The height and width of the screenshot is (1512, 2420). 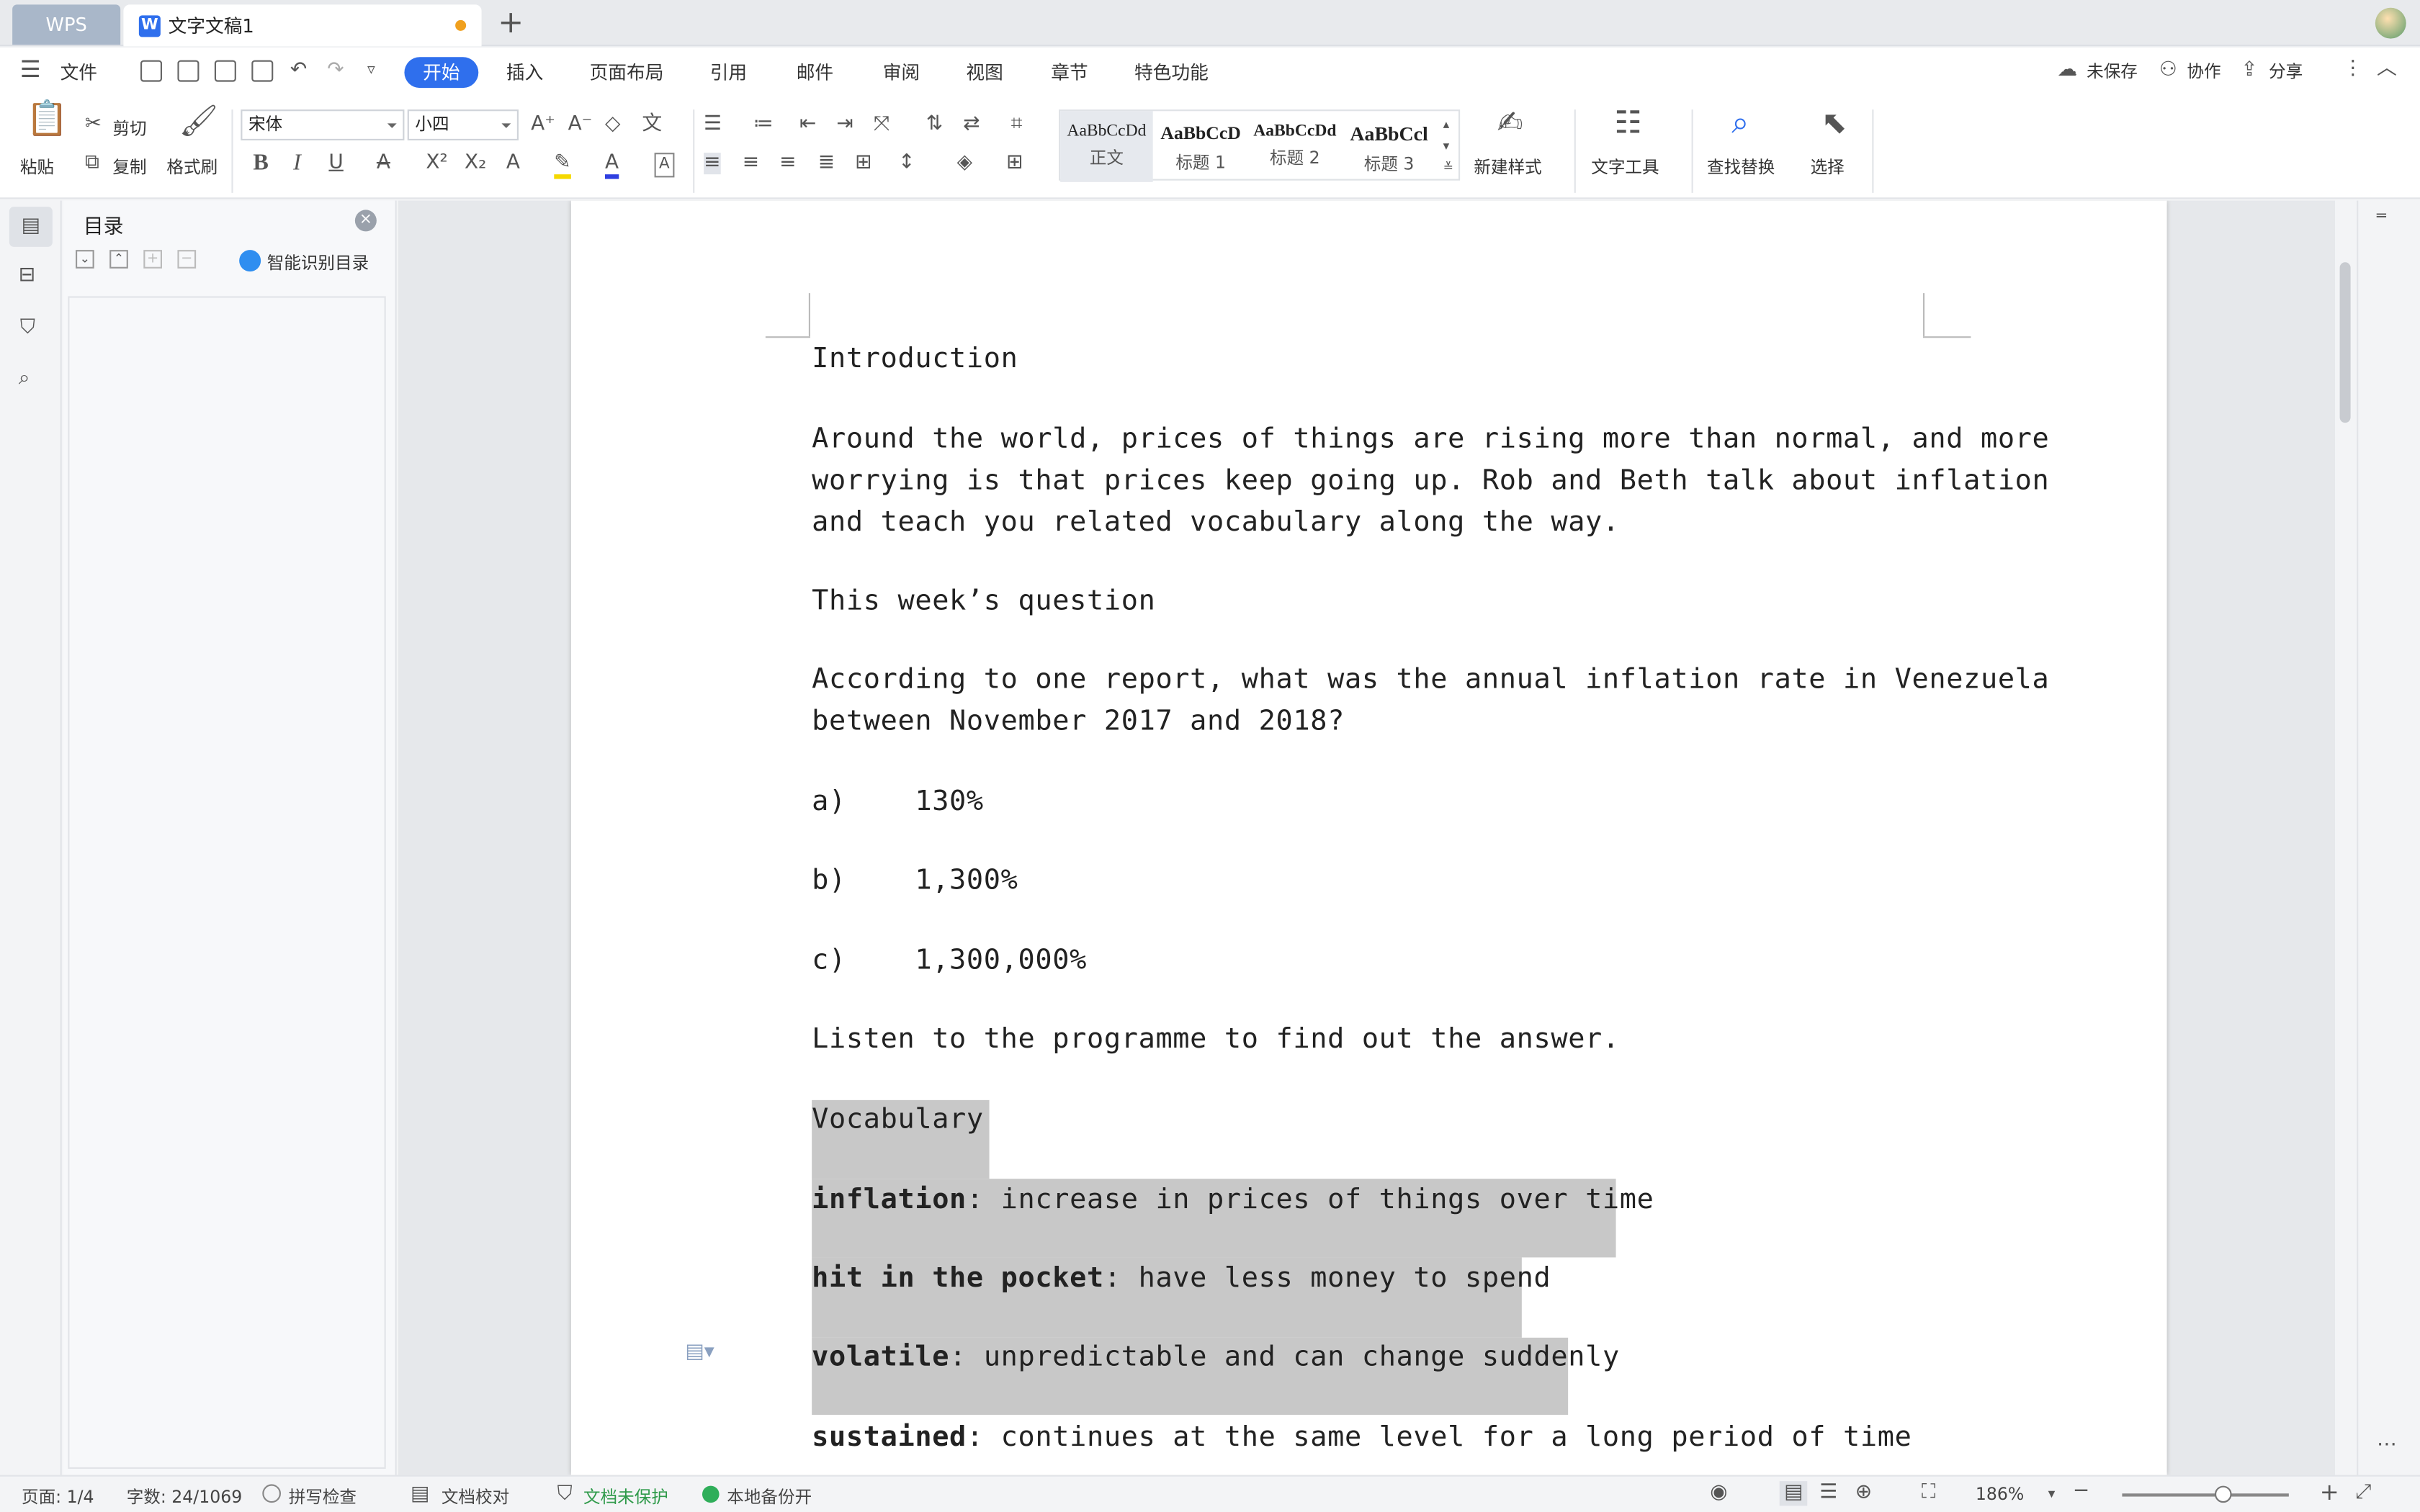 I want to click on zoom-slider, so click(x=2205, y=1495).